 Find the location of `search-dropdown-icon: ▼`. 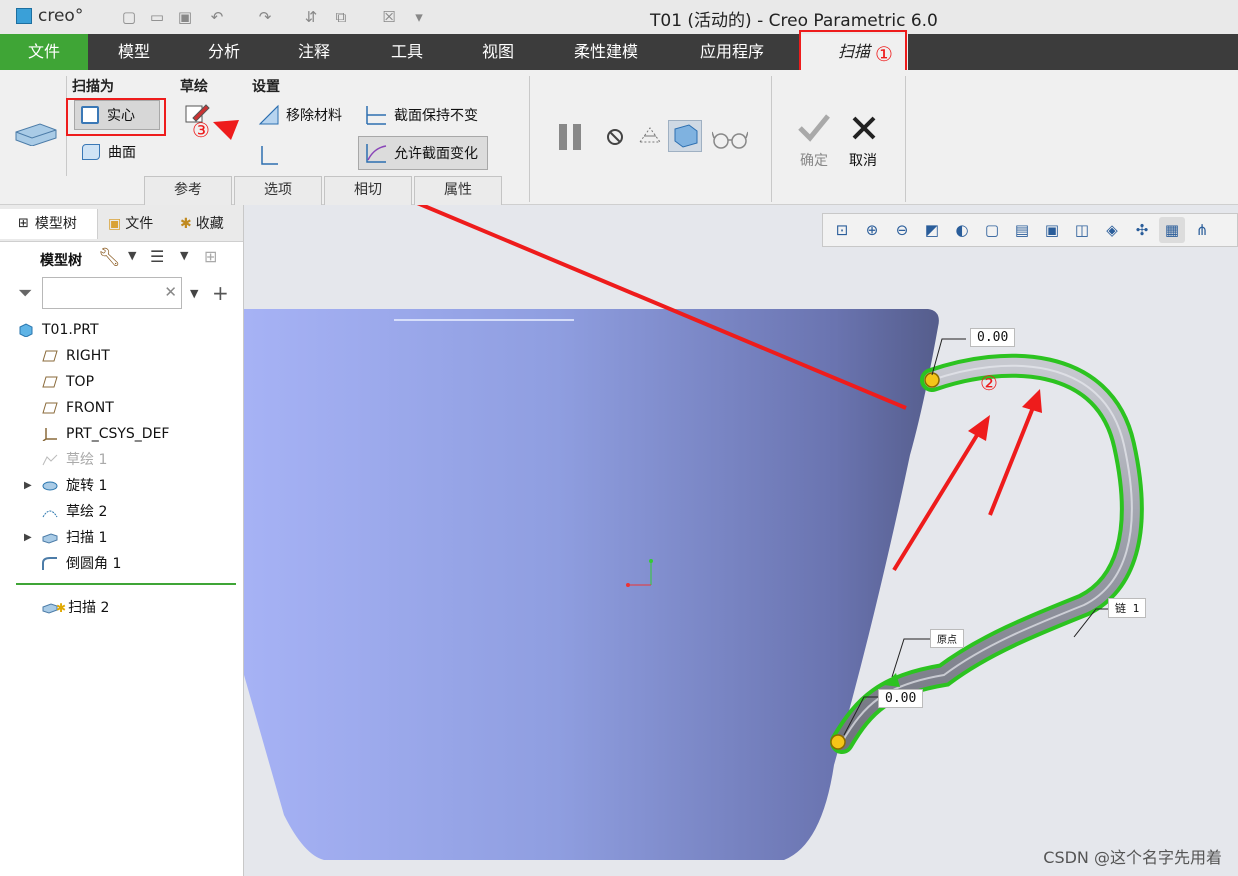

search-dropdown-icon: ▼ is located at coordinates (194, 293).